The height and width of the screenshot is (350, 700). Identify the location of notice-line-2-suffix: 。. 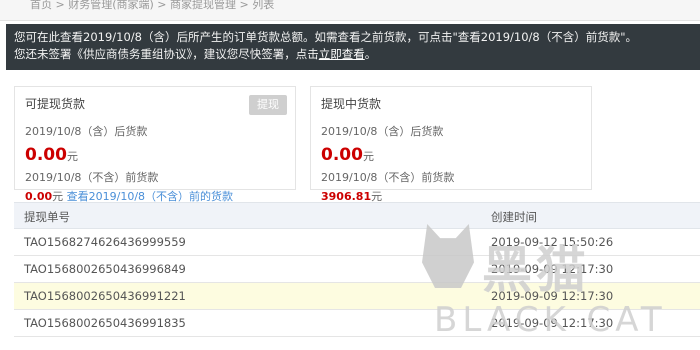
(370, 54).